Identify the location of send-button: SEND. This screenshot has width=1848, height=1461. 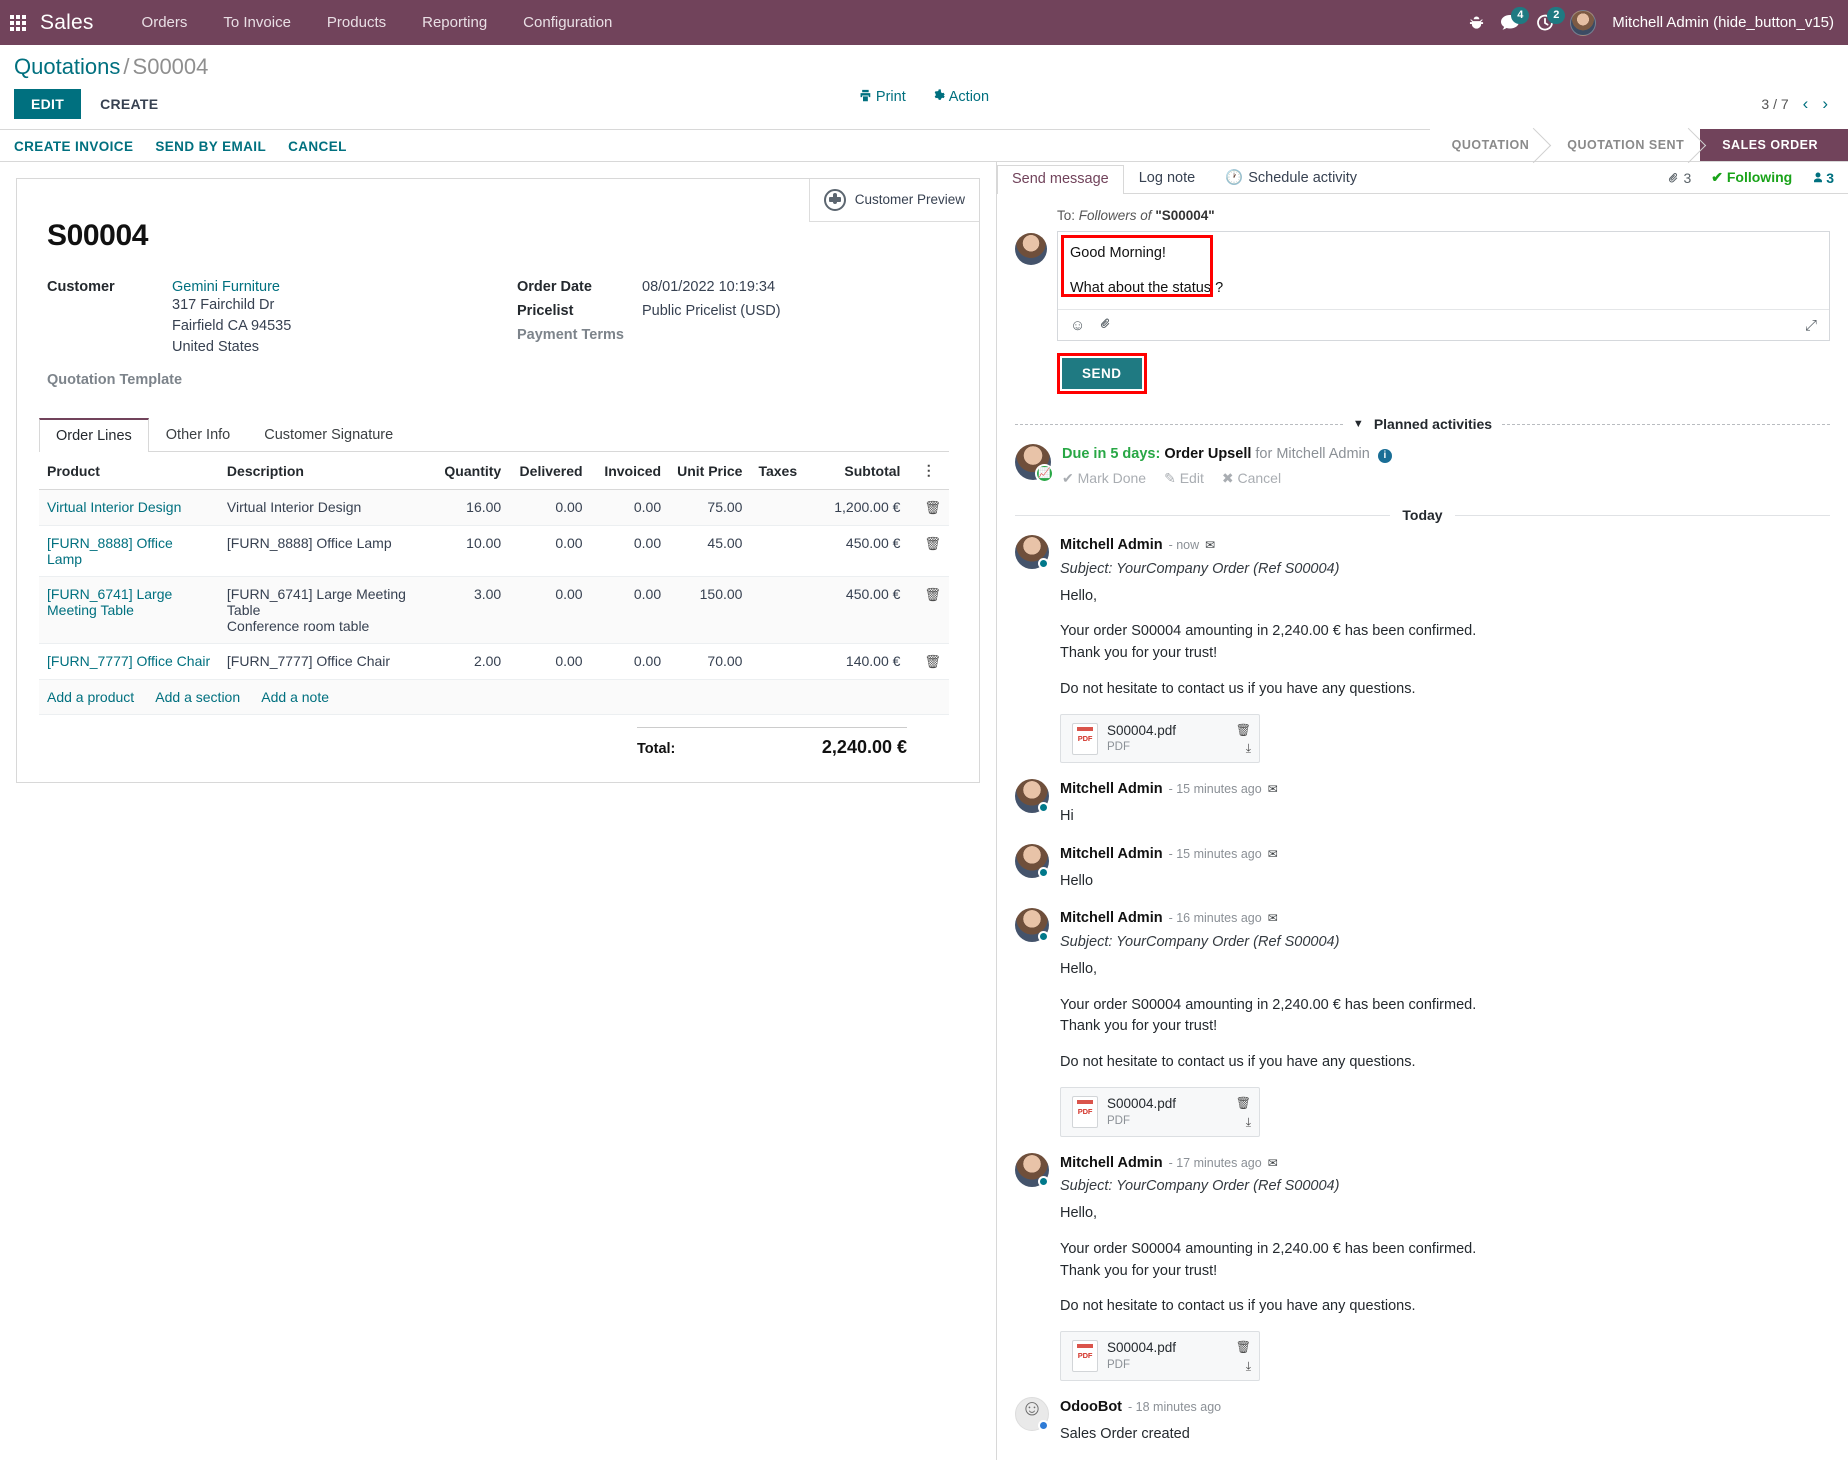
(1102, 374).